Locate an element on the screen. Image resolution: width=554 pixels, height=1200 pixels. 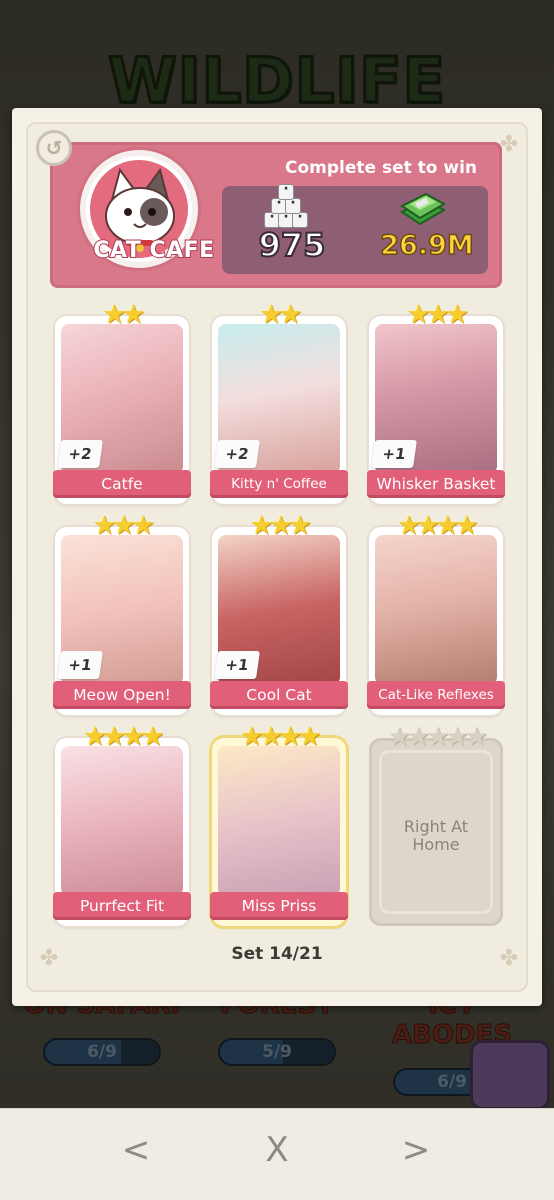
background-set-progress-text: 6/9 is located at coordinates (102, 1052).